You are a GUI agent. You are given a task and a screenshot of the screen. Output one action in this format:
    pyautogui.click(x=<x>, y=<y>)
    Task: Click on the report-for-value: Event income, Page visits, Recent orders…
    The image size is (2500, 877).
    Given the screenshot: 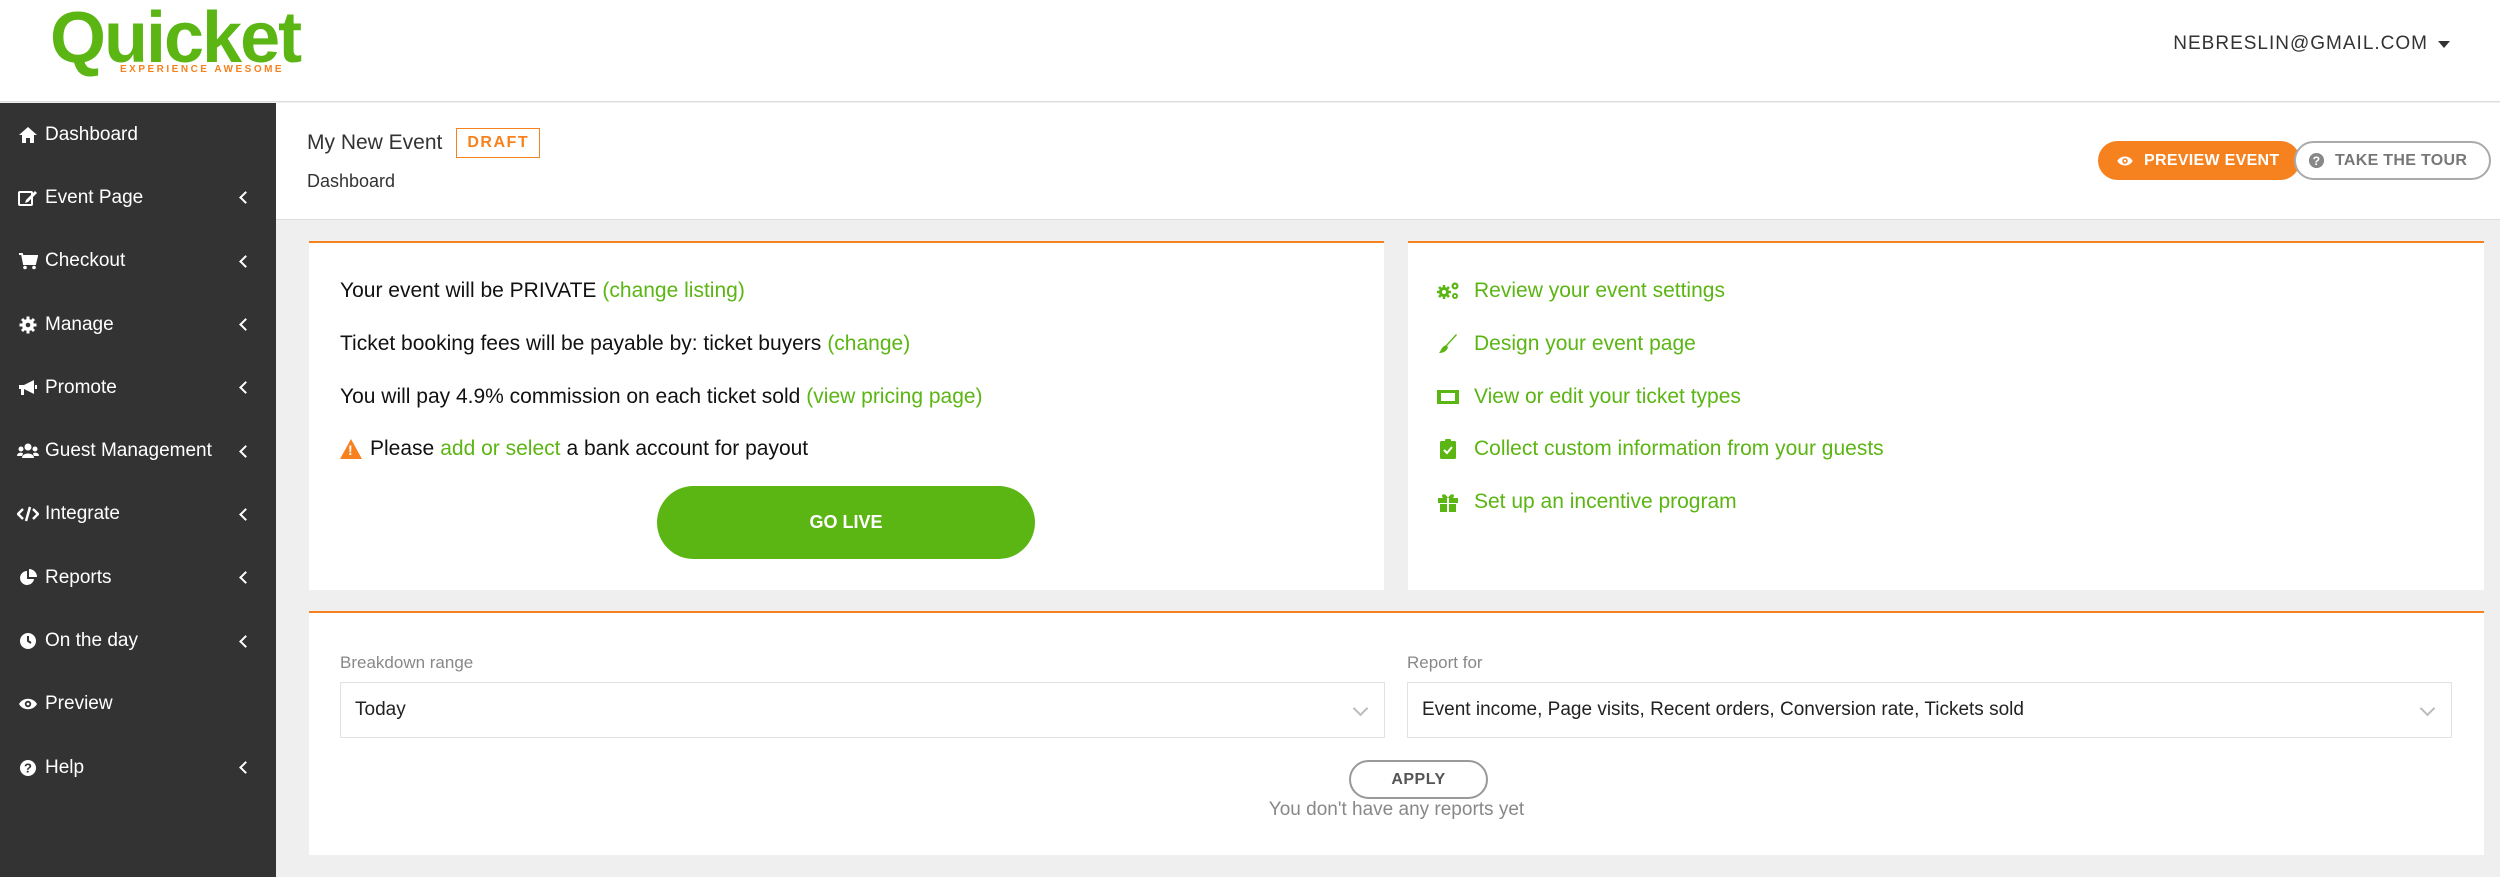 What is the action you would take?
    pyautogui.click(x=1723, y=709)
    